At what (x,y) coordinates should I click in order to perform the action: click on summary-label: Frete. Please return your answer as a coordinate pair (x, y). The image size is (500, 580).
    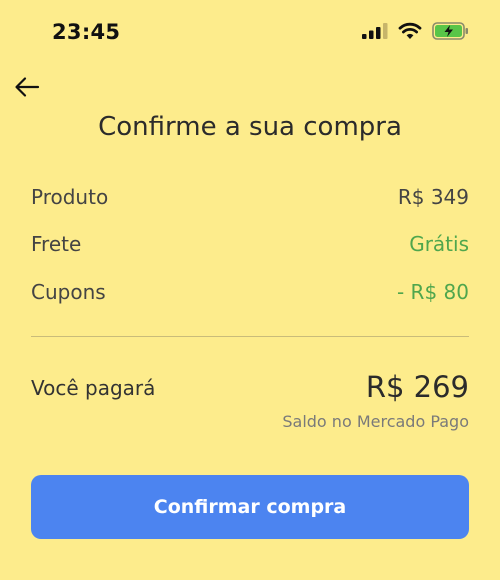
    Looking at the image, I should click on (56, 244).